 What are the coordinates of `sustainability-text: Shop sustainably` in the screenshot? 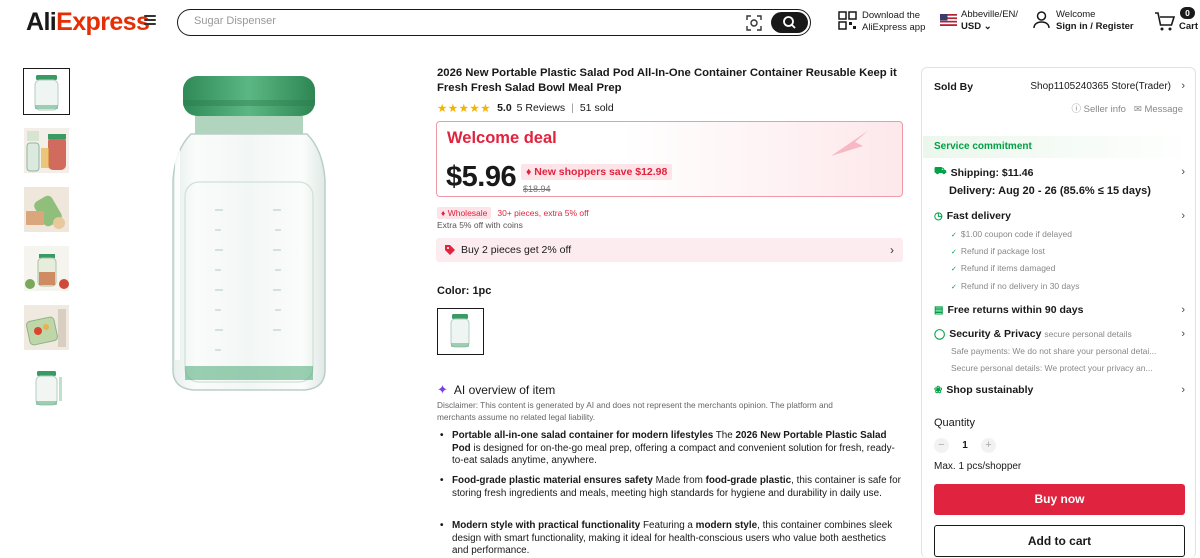 It's located at (990, 390).